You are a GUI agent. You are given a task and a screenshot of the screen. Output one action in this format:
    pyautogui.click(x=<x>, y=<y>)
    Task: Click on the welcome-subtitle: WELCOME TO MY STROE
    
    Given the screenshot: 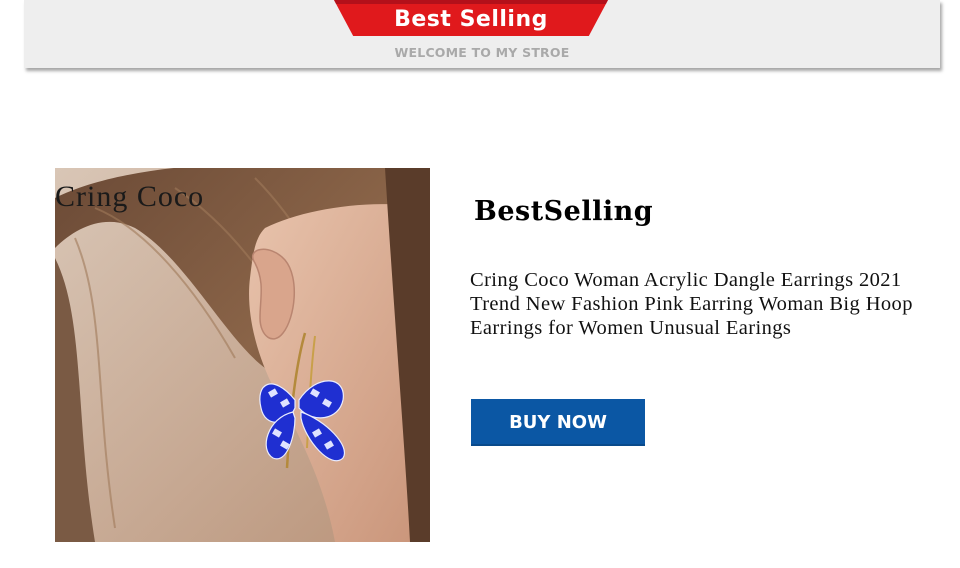 What is the action you would take?
    pyautogui.click(x=482, y=52)
    